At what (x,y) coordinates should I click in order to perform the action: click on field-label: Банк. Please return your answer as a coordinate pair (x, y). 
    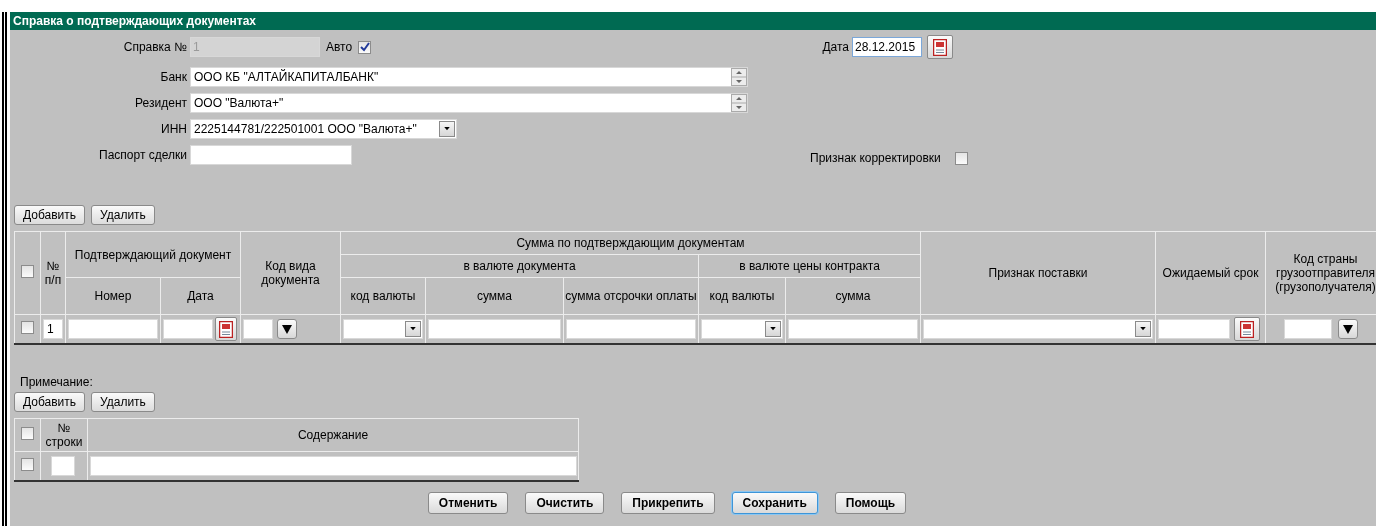
    Looking at the image, I should click on (173, 77).